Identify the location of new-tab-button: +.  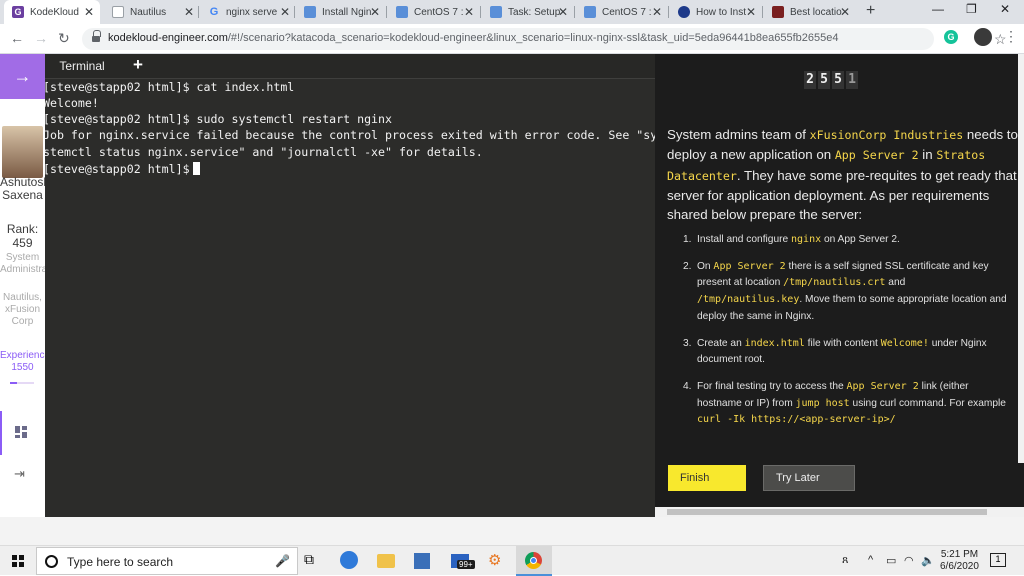
(870, 11).